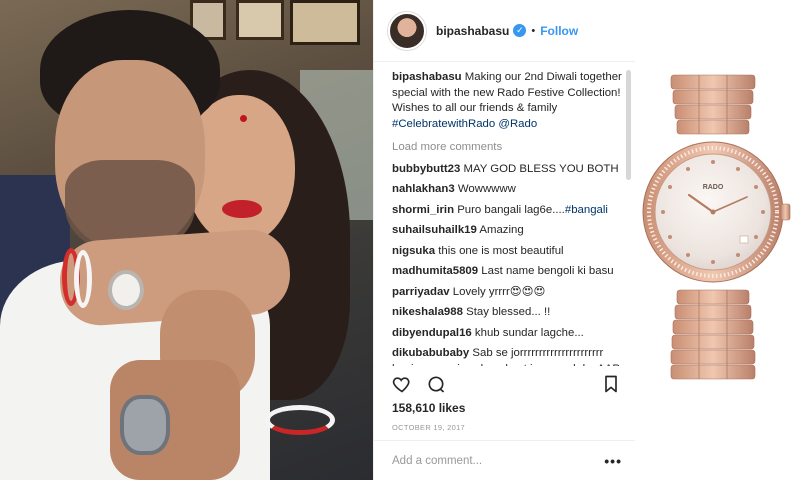  I want to click on comment-row: parriyadav Lovely yrrrr😍😍😍, so click(507, 293).